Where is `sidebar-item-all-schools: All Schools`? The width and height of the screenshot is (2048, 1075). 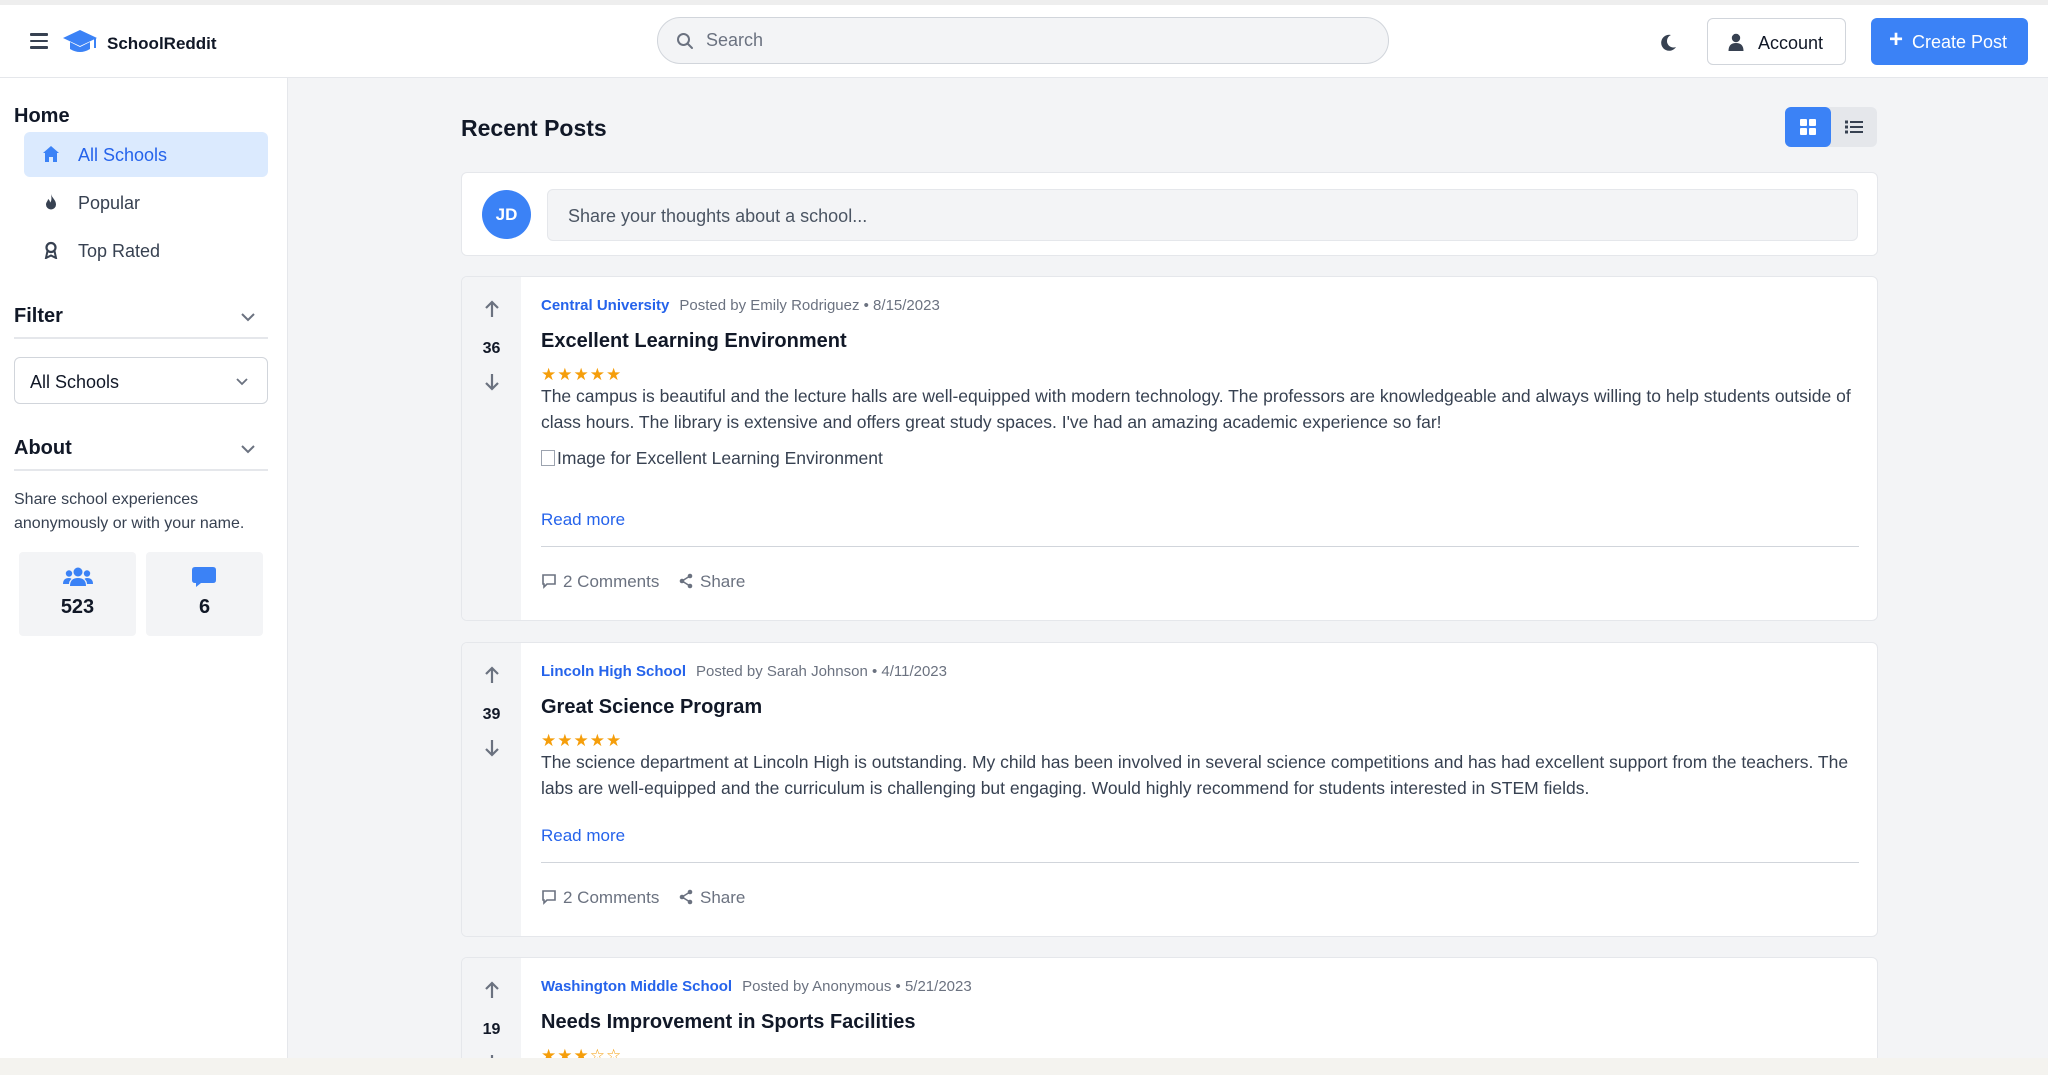
sidebar-item-all-schools: All Schools is located at coordinates (146, 154).